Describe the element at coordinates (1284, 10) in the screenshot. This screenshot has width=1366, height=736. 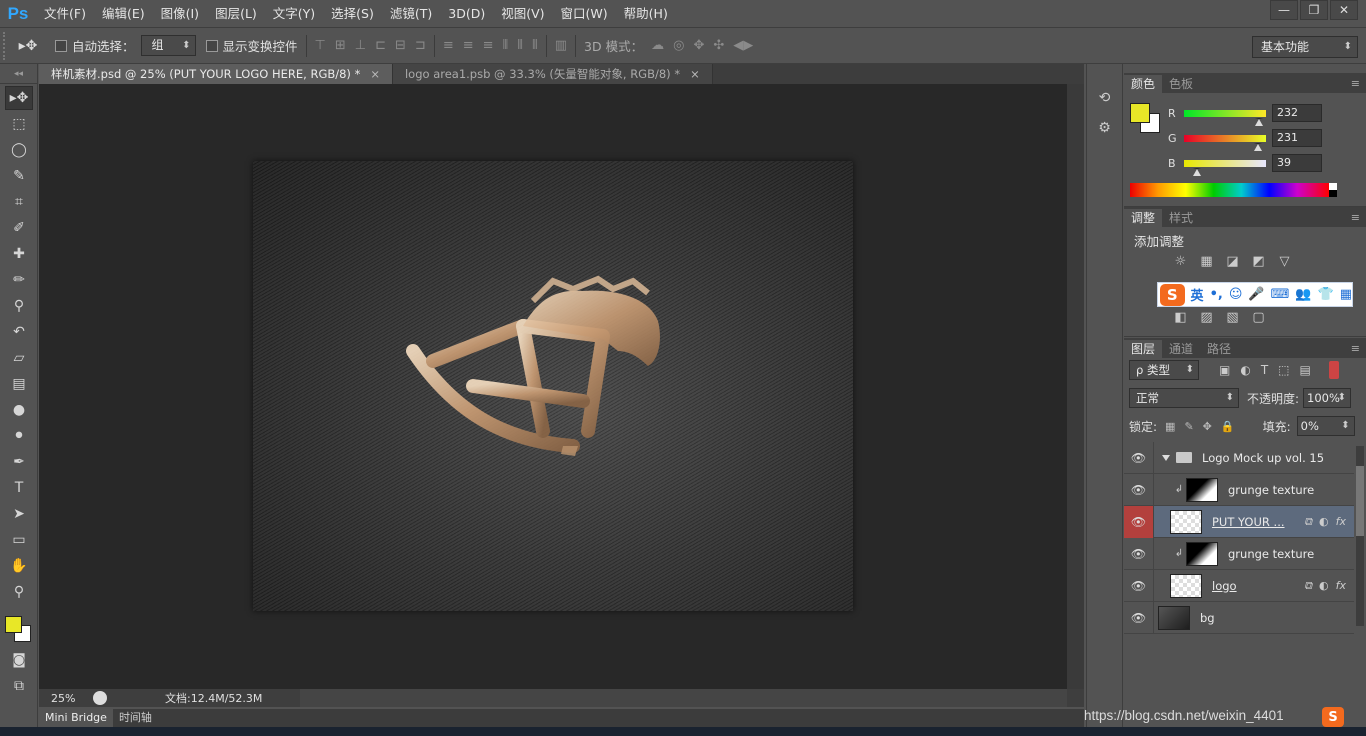
I see `minimize-button: —` at that location.